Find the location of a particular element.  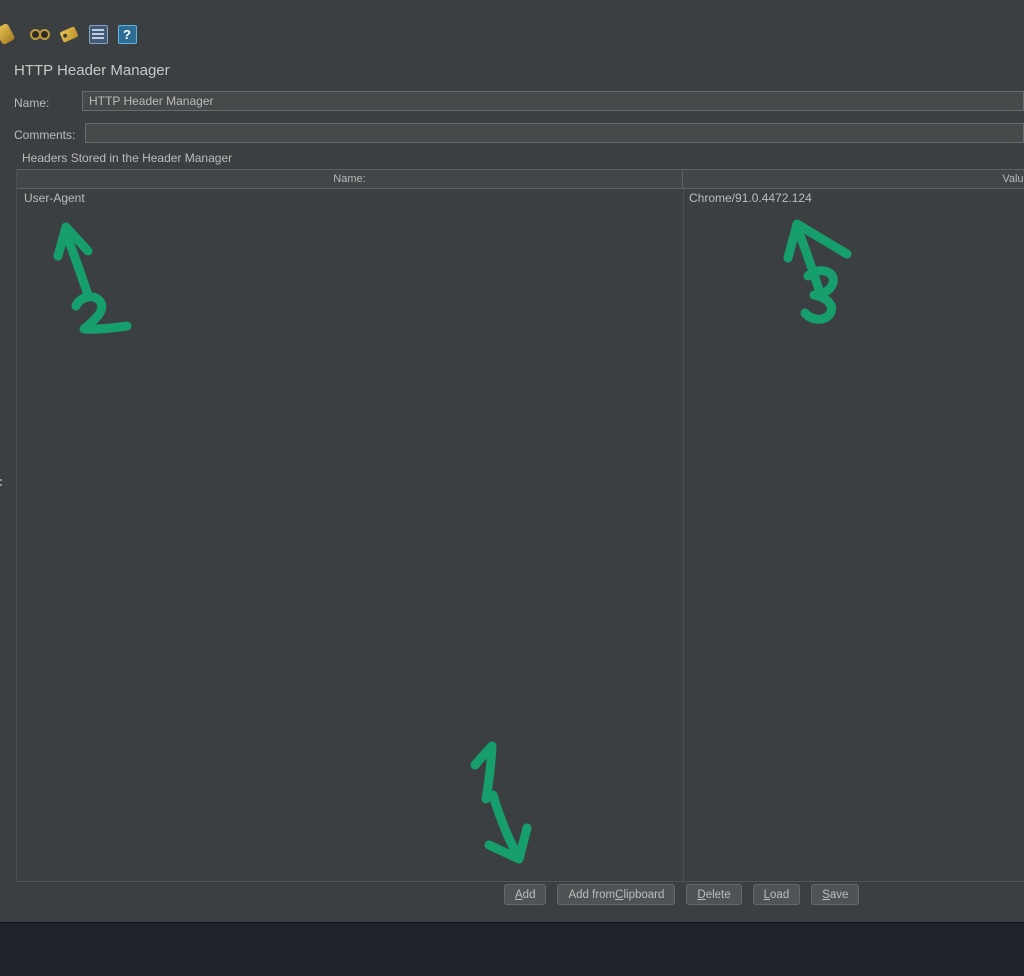

add-button: Add is located at coordinates (525, 894).